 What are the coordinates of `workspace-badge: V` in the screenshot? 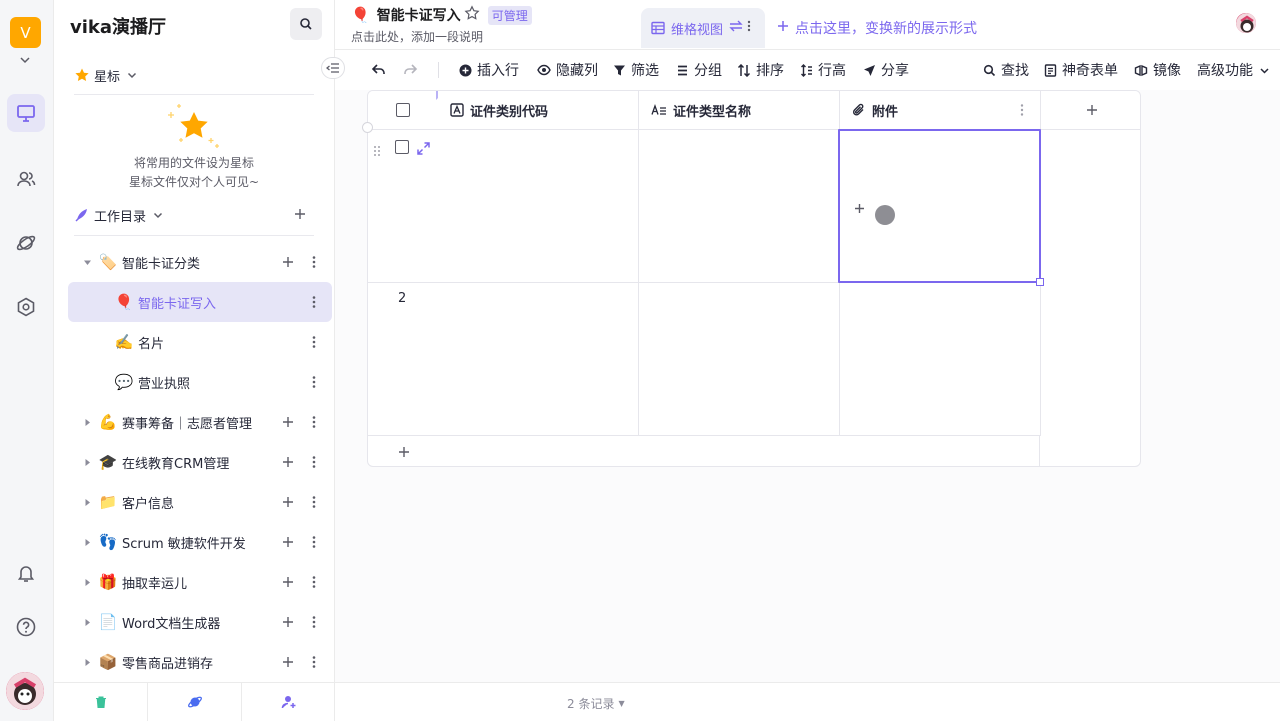 It's located at (25, 32).